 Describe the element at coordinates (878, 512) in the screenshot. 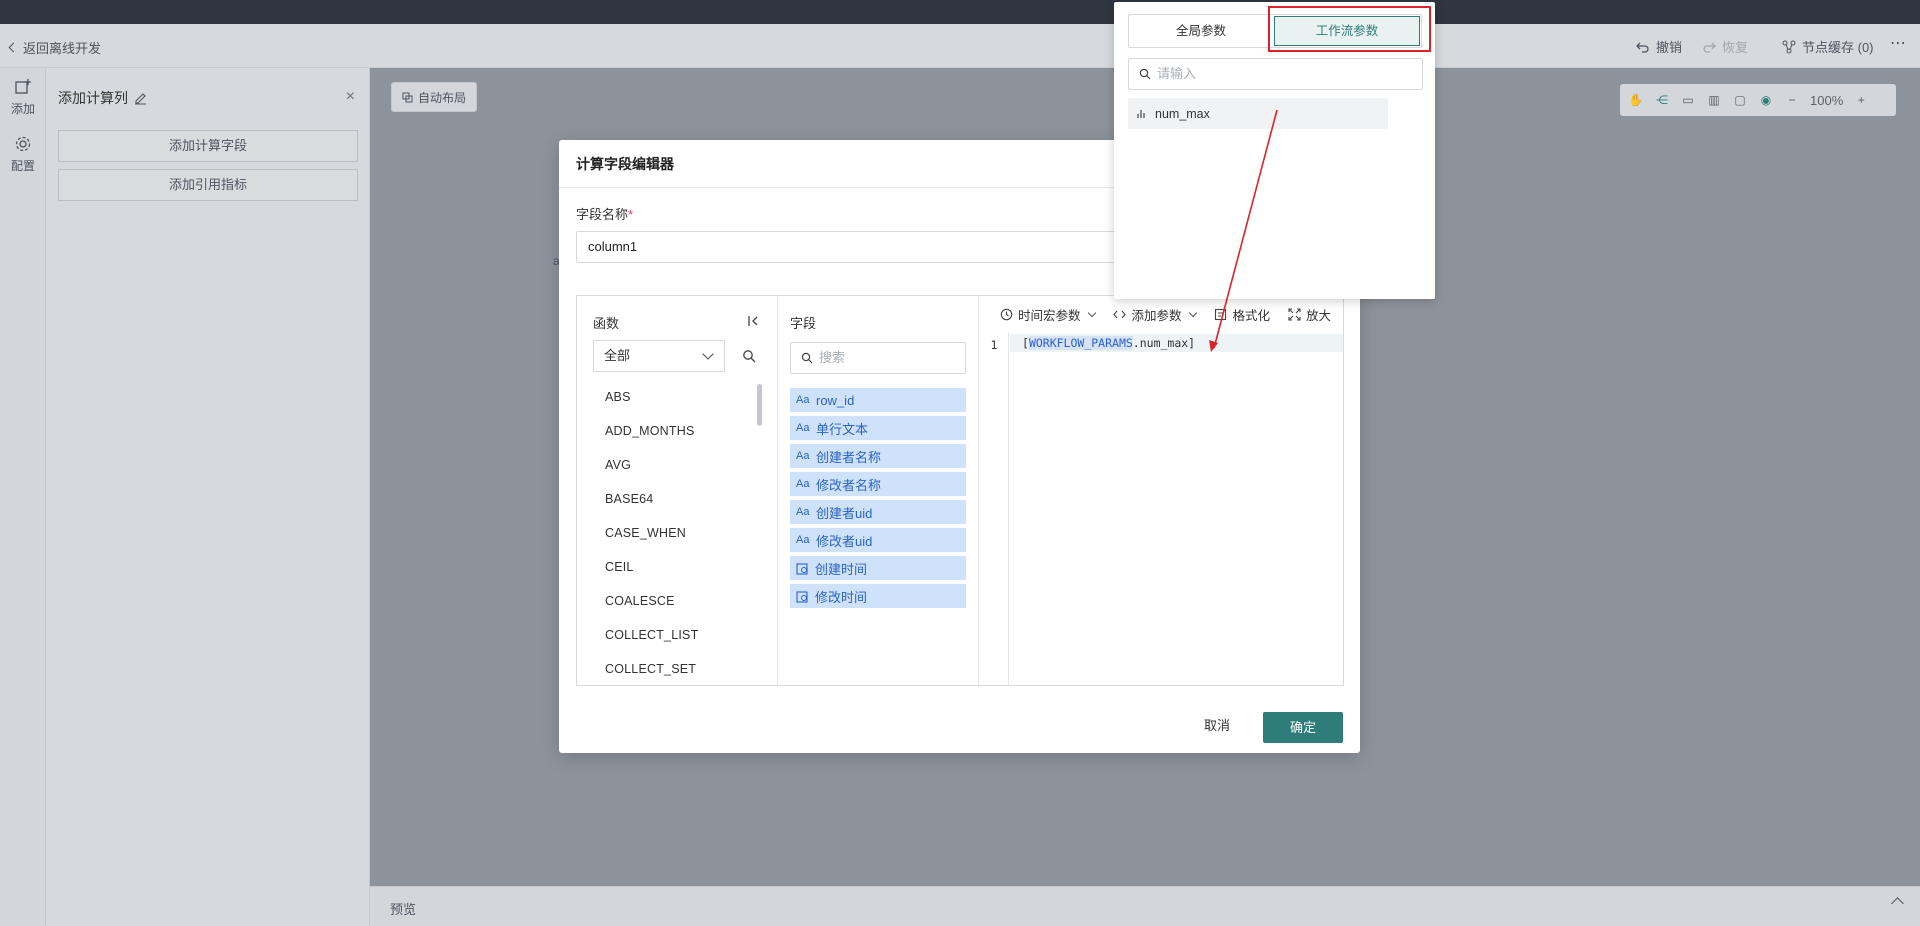

I see `field-item: Aa 创建者uid` at that location.